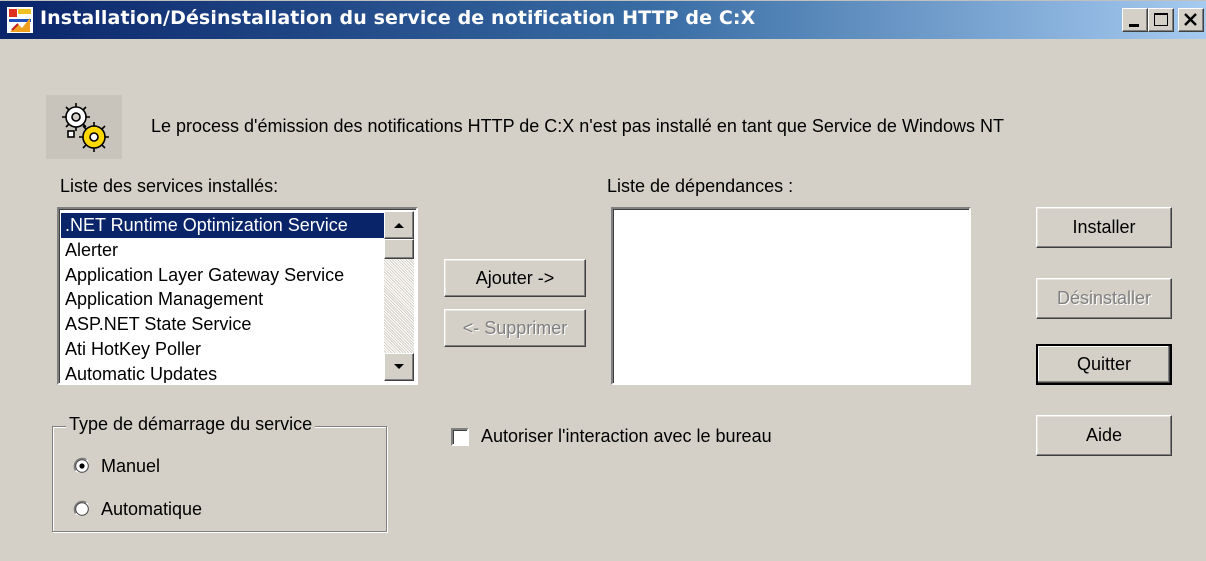 This screenshot has height=561, width=1206. I want to click on close-button, so click(1191, 20).